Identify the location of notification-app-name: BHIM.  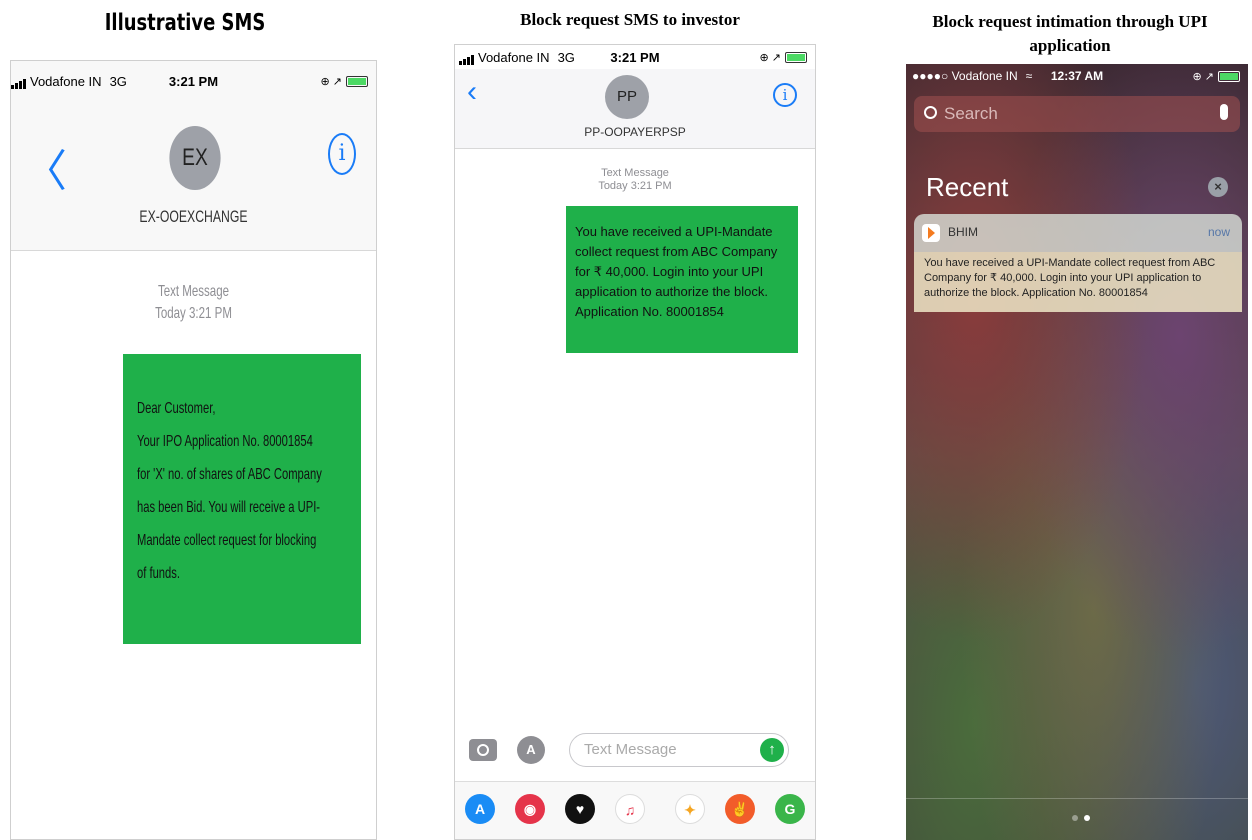
(963, 232).